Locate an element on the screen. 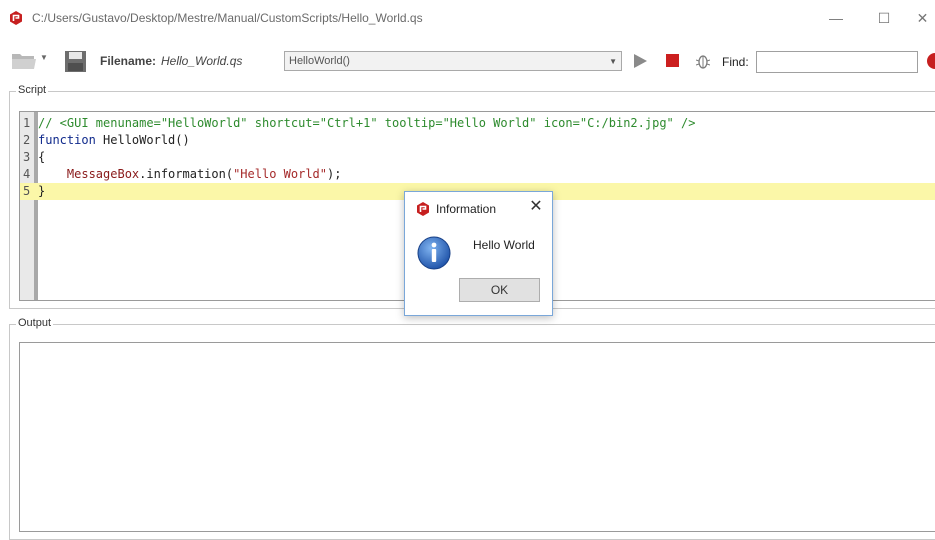 The image size is (935, 540). code-token: } is located at coordinates (42, 191).